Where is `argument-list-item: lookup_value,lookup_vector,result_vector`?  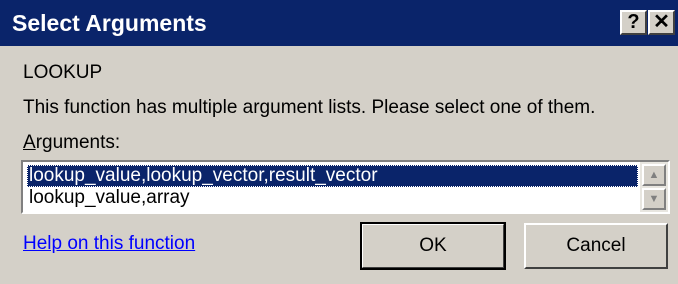 argument-list-item: lookup_value,lookup_vector,result_vector is located at coordinates (332, 176).